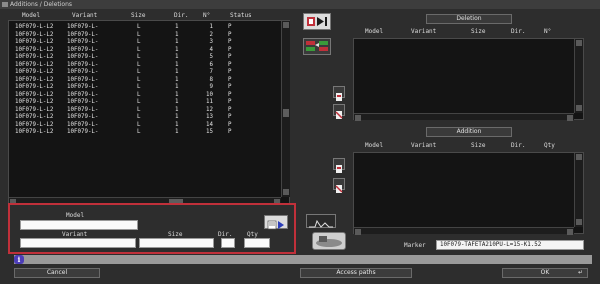 This screenshot has width=600, height=284. Describe the element at coordinates (144, 102) in the screenshot. I see `table-row: 10F079-L-L2 10F079-L- L 1 11 P` at that location.